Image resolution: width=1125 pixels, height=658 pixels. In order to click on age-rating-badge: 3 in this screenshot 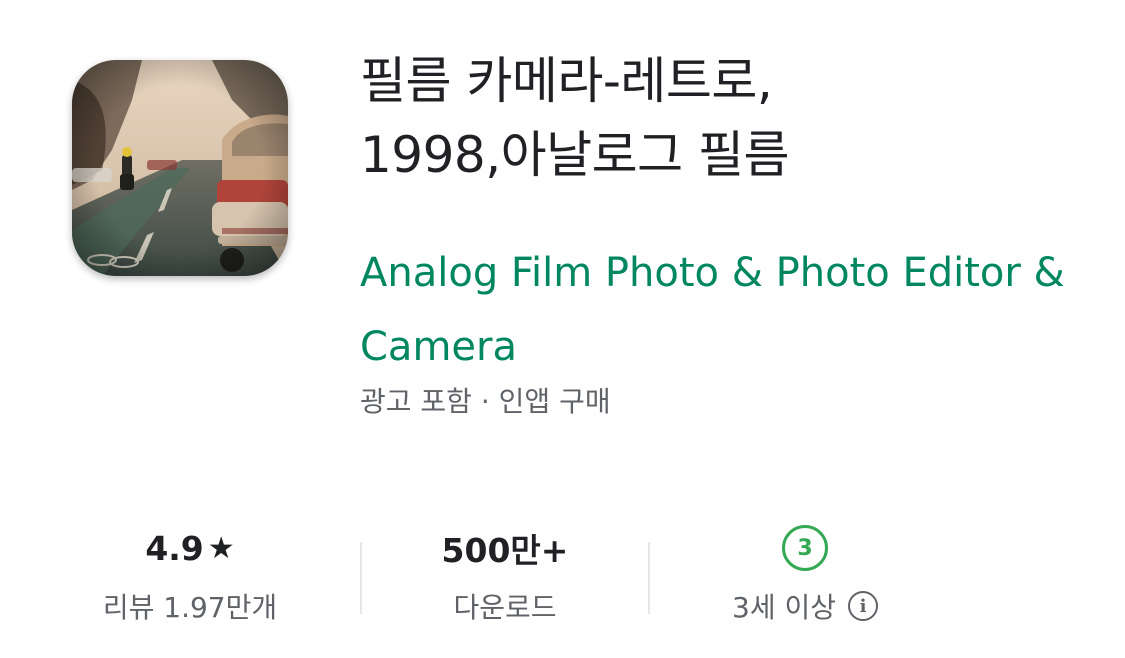, I will do `click(805, 548)`.